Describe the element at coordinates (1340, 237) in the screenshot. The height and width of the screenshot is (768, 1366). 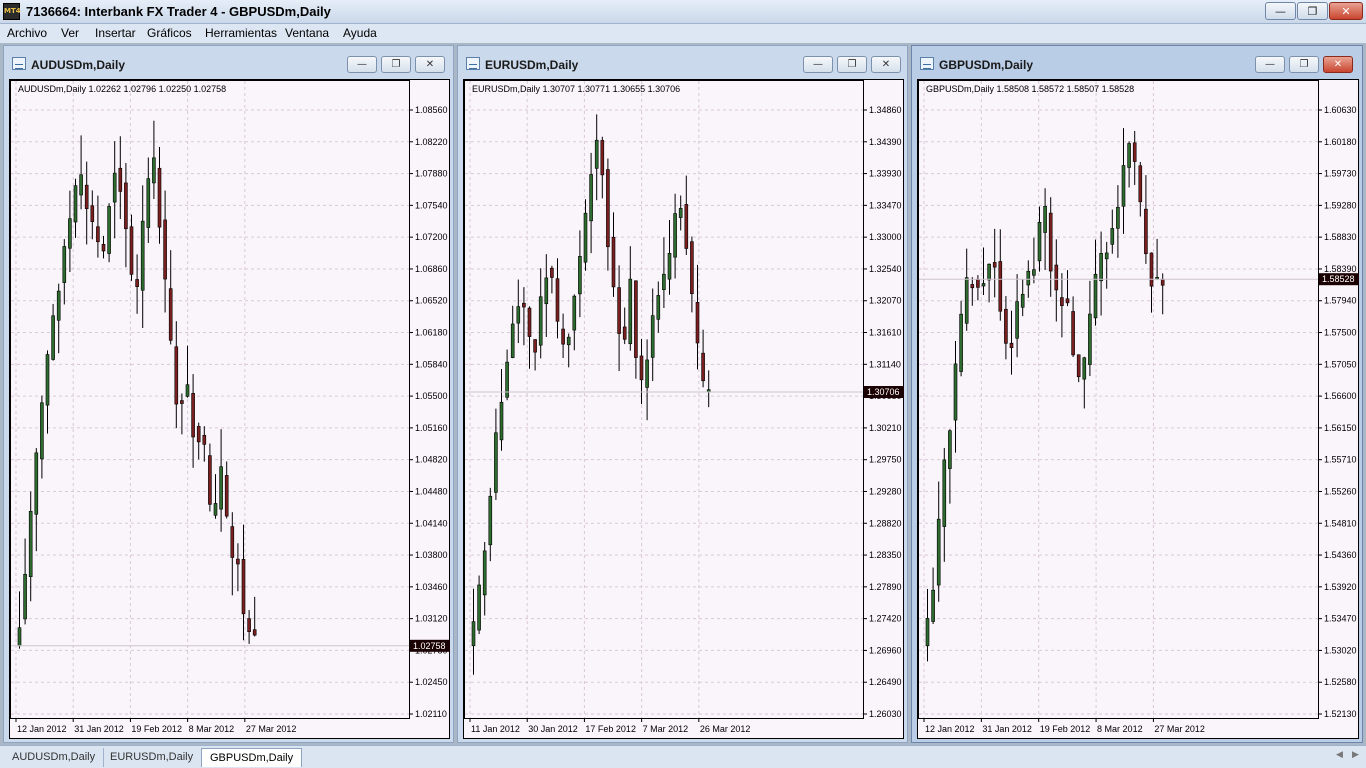
I see `price-label: 1.58830` at that location.